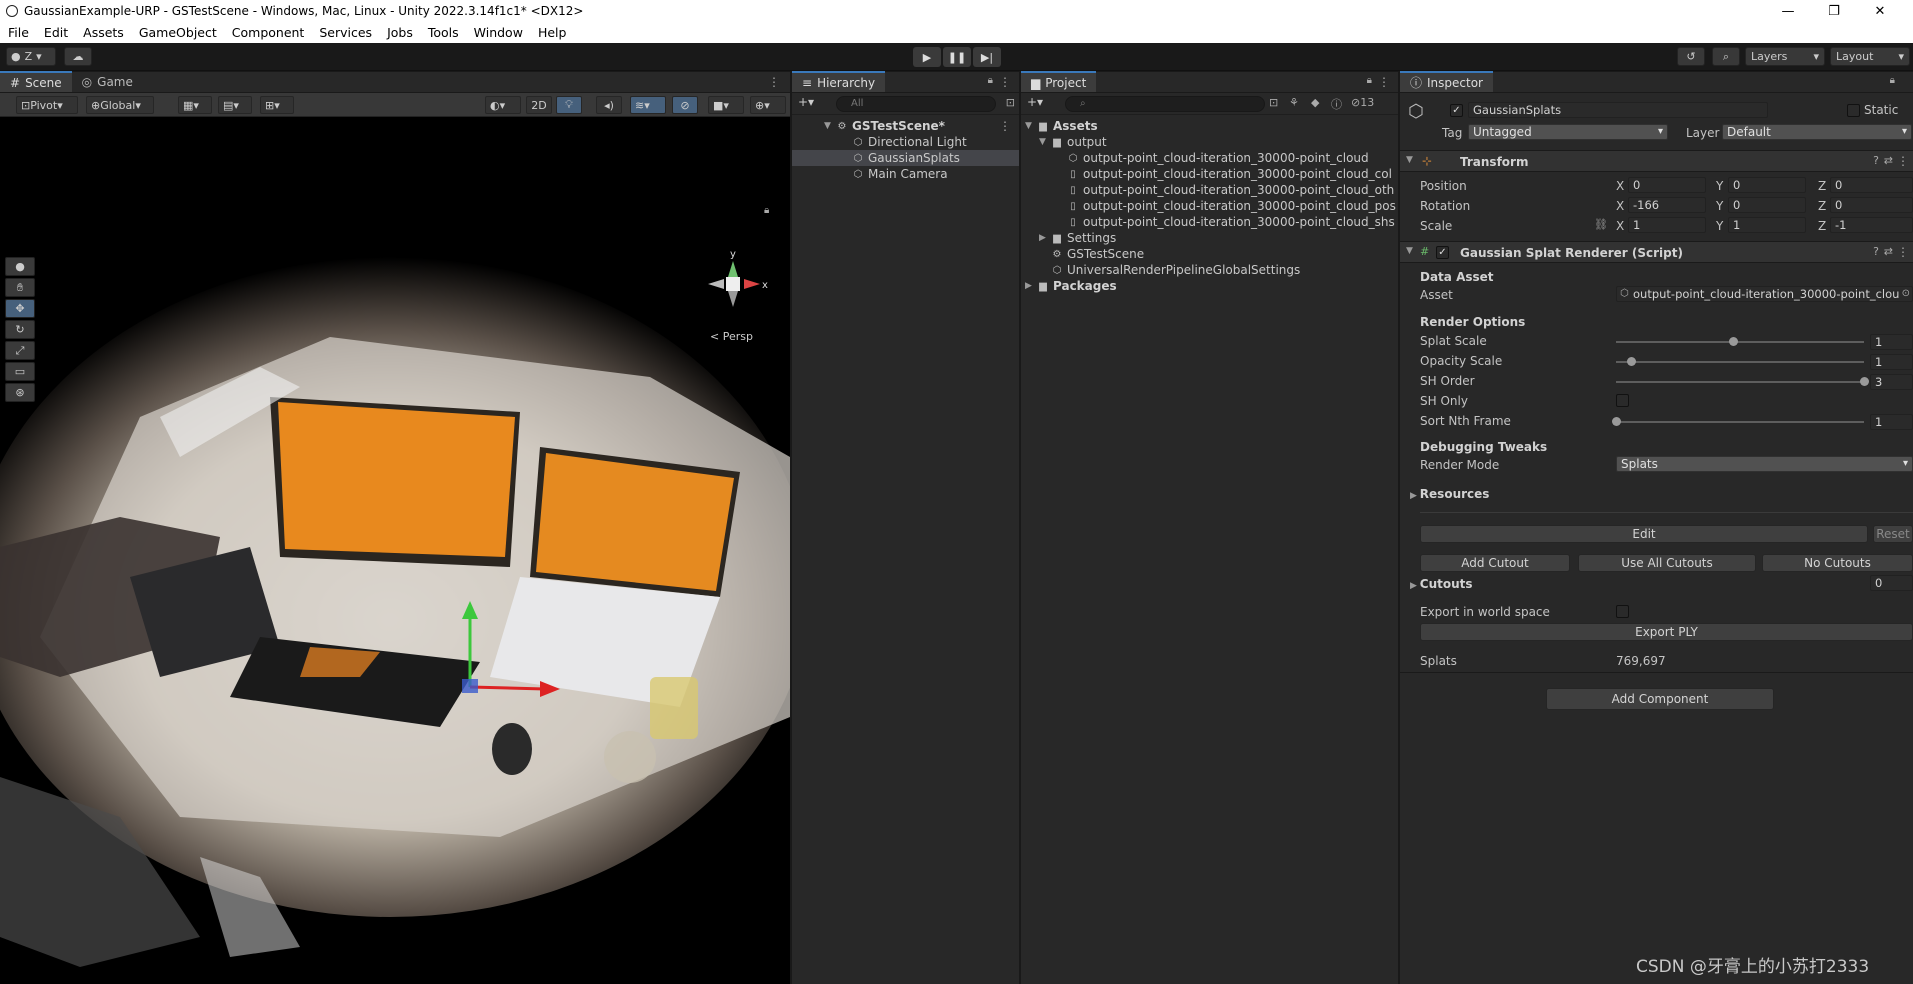 The image size is (1913, 984). I want to click on search-window-icon: ⊡, so click(1273, 102).